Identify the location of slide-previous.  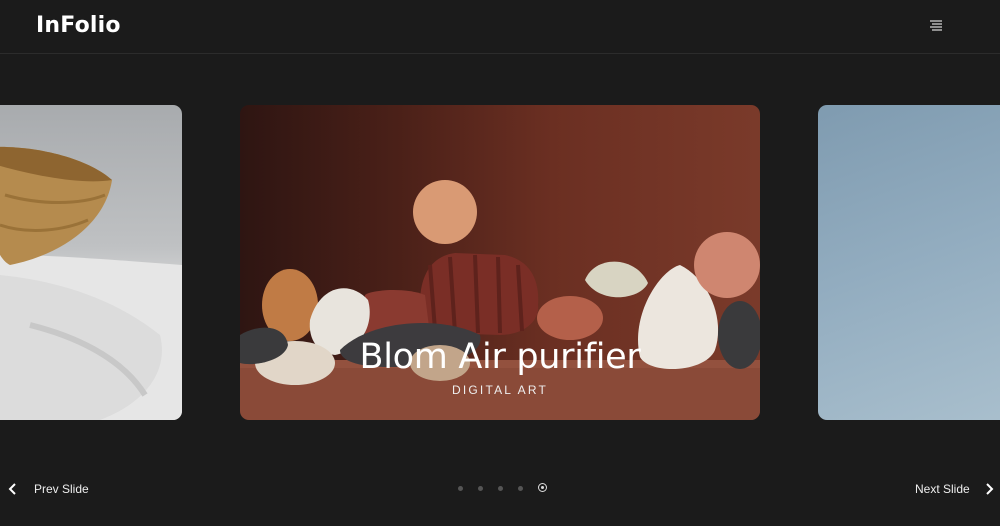
(91, 262).